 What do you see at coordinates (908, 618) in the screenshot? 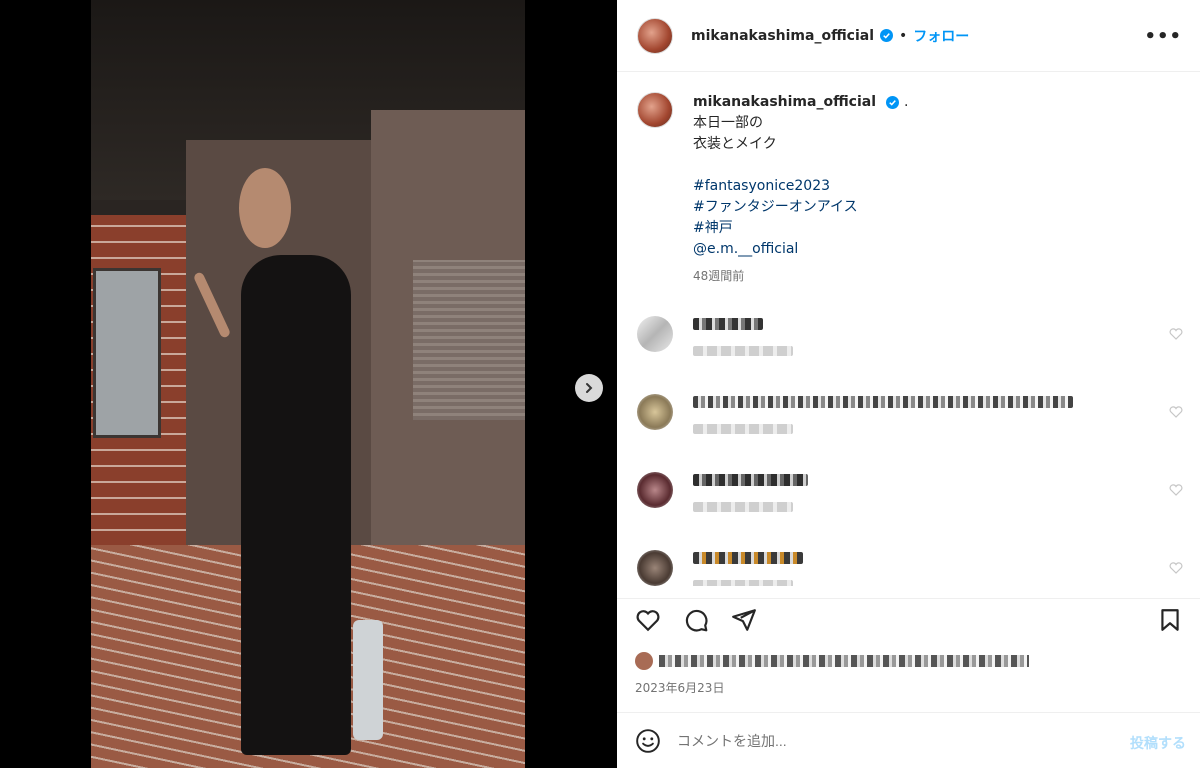
I see `action-bar` at bounding box center [908, 618].